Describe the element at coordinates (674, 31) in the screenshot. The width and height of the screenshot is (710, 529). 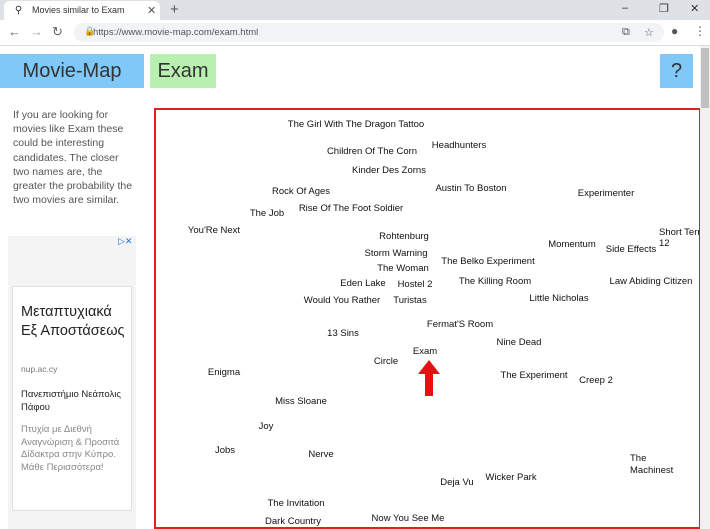
I see `profile-icon: ●` at that location.